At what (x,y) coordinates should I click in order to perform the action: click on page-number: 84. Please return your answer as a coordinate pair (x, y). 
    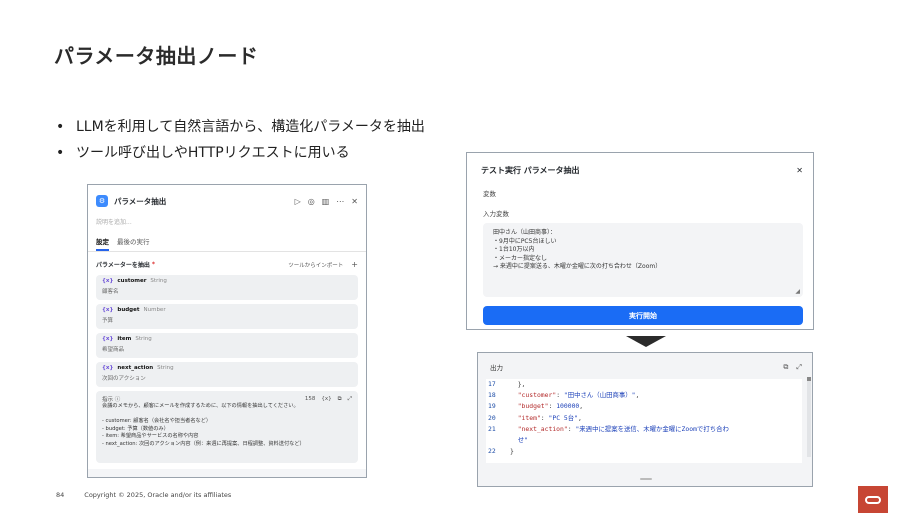
    Looking at the image, I should click on (60, 495).